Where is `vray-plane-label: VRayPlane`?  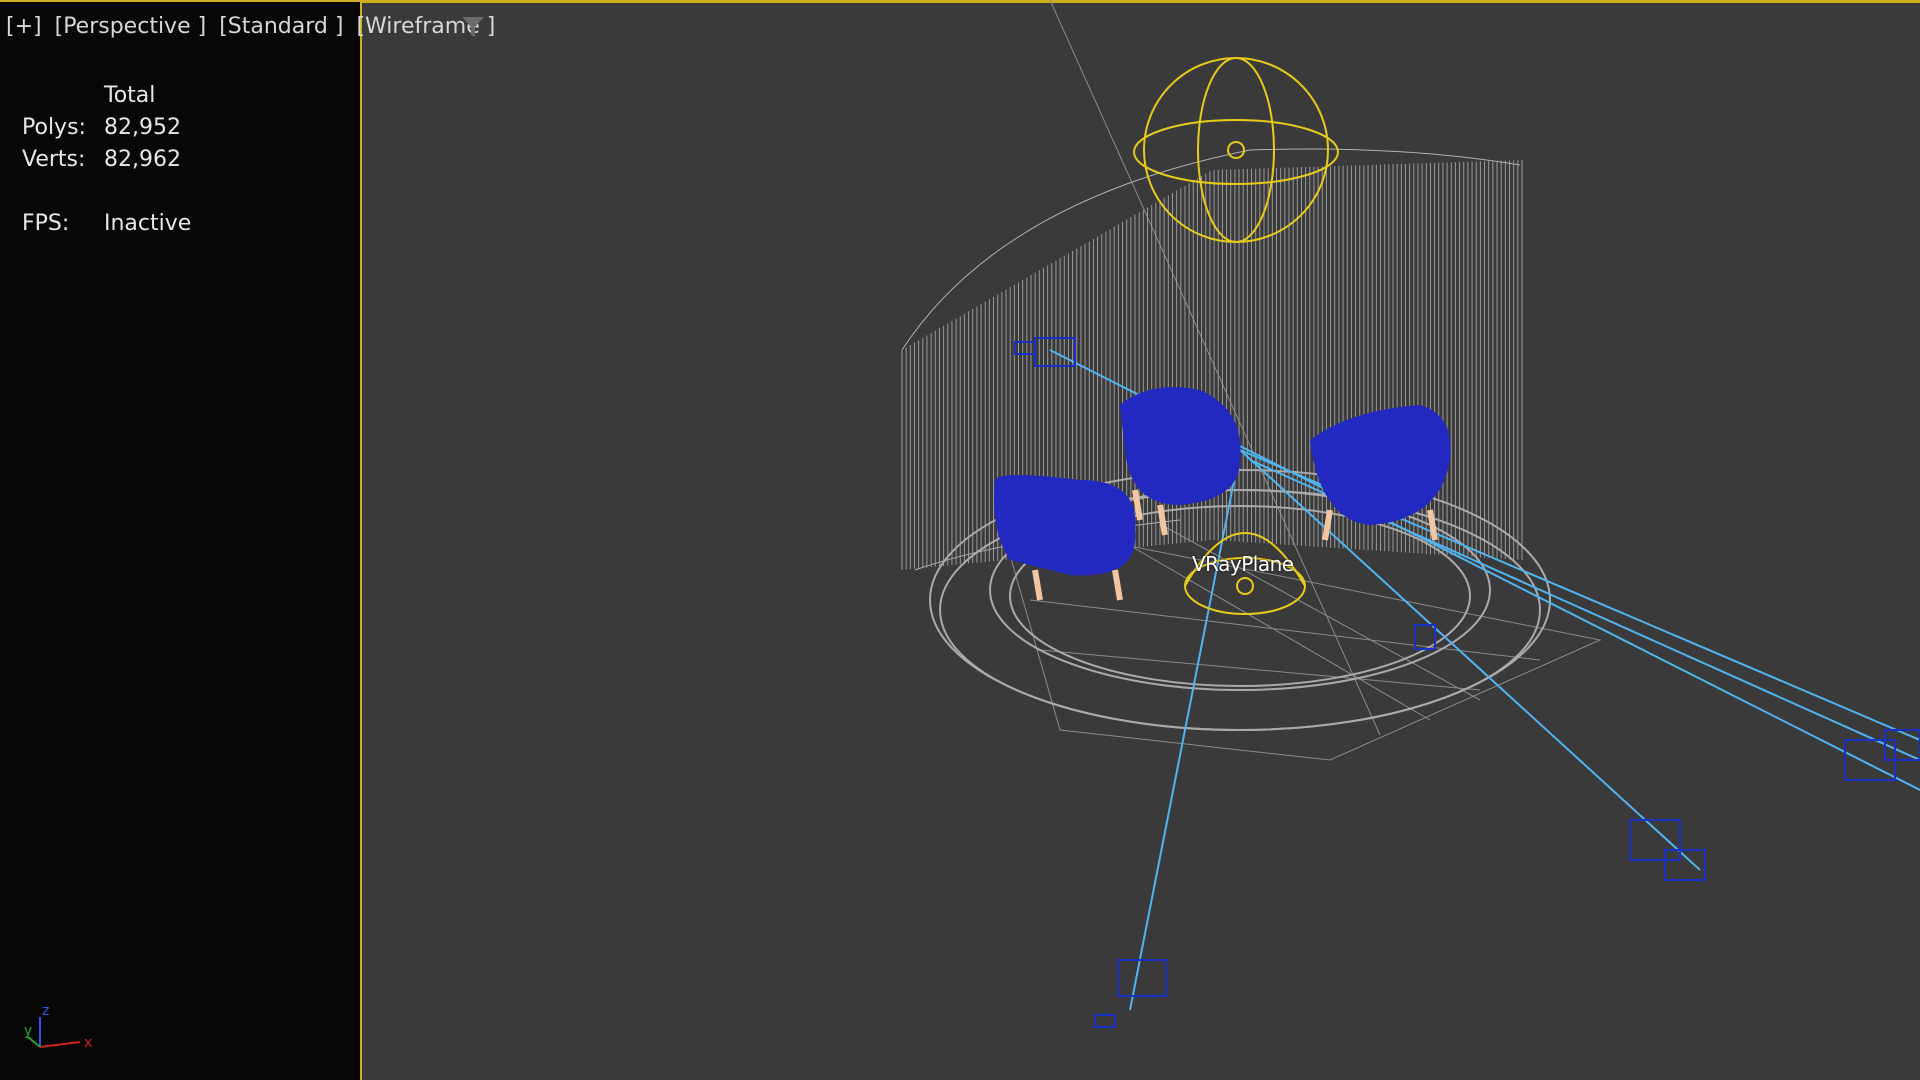
vray-plane-label: VRayPlane is located at coordinates (1243, 564).